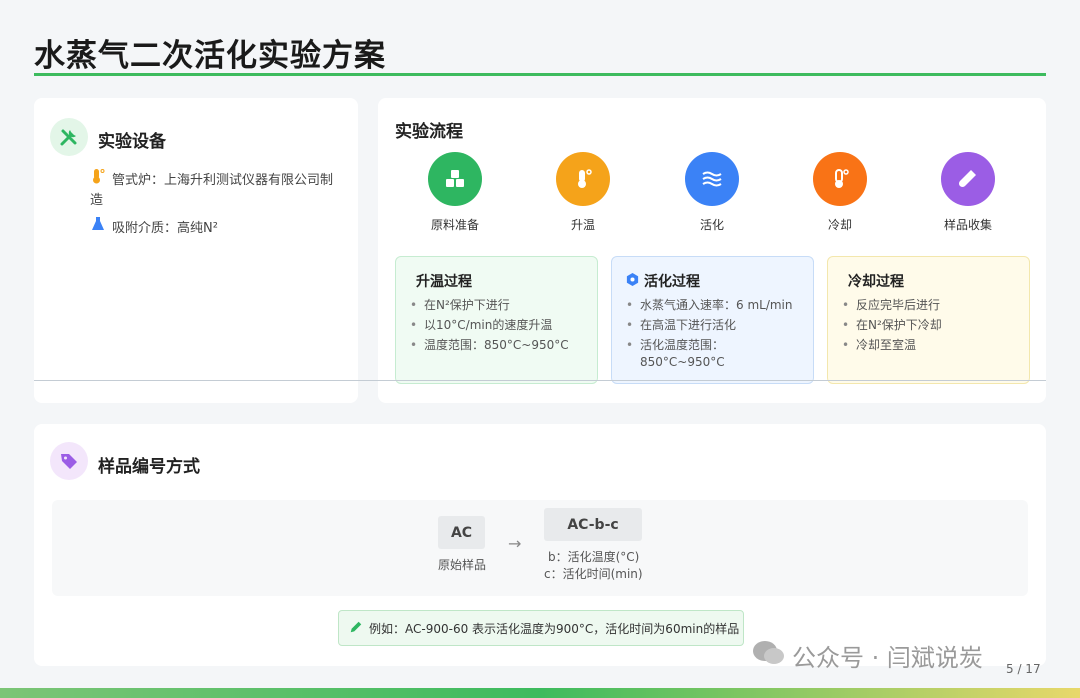 The image size is (1080, 698). What do you see at coordinates (554, 628) in the screenshot?
I see `example-text: 例如：AC-900-60 表示活化温度为900°C，活化时间为60min的样品` at bounding box center [554, 628].